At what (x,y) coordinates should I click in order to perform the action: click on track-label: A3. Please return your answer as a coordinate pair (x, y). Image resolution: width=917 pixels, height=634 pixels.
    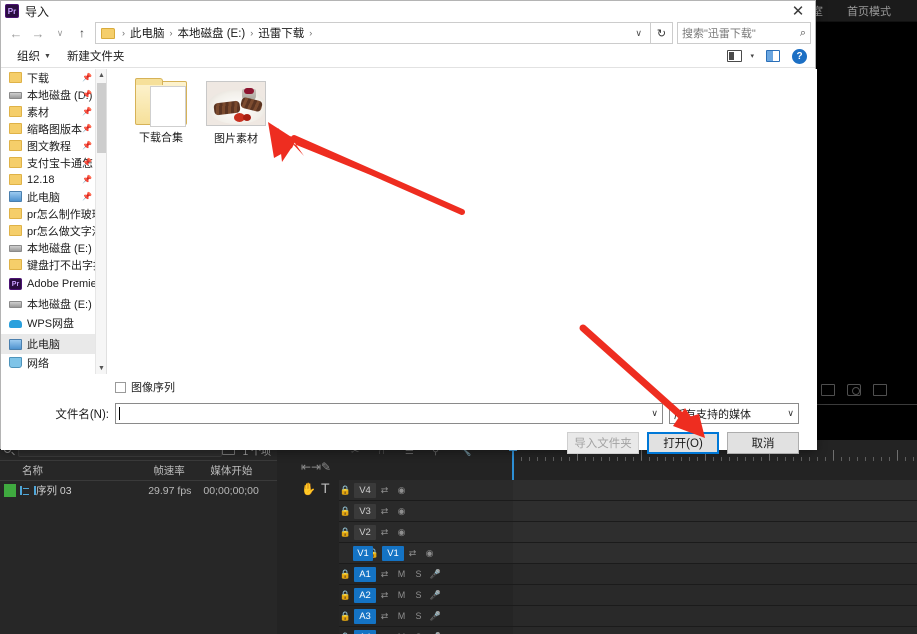
    Looking at the image, I should click on (365, 616).